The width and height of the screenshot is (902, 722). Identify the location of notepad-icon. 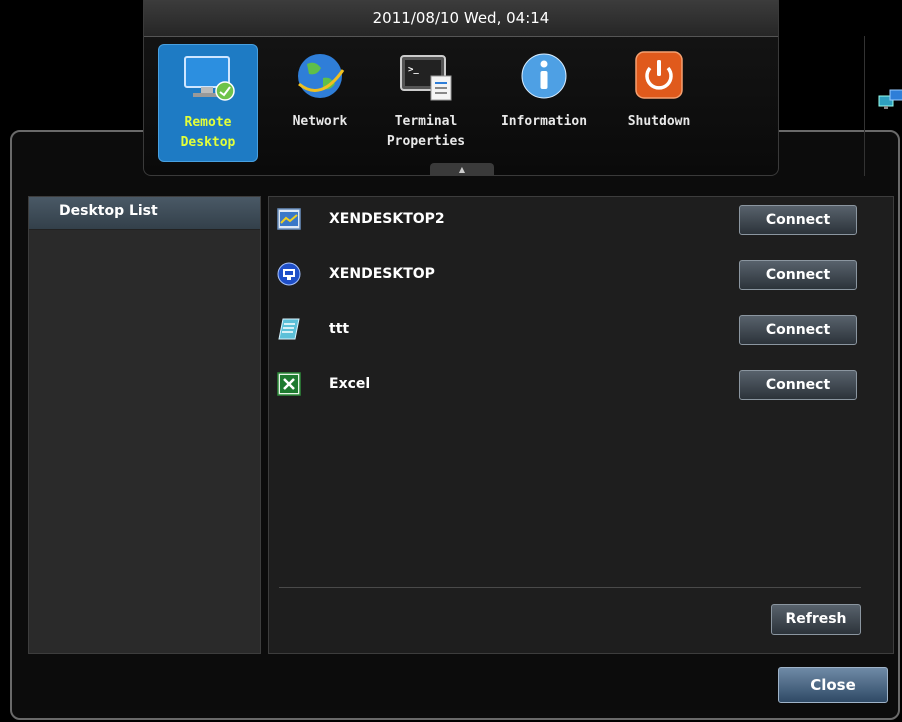
(289, 329).